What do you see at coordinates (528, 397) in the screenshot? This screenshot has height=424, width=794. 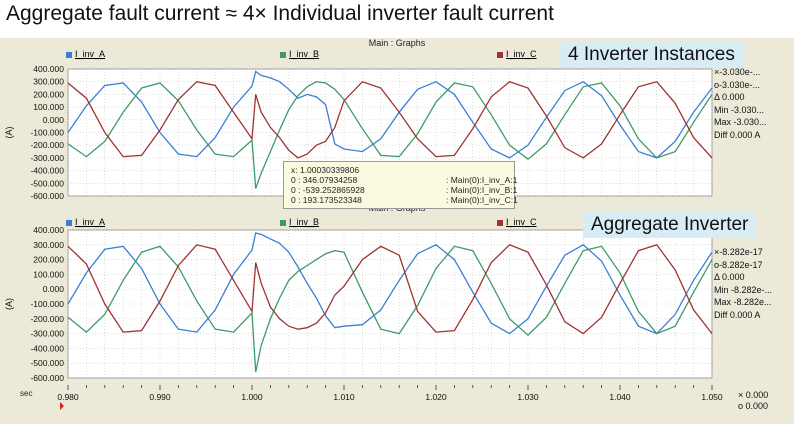 I see `x-tick-label: 1.030` at bounding box center [528, 397].